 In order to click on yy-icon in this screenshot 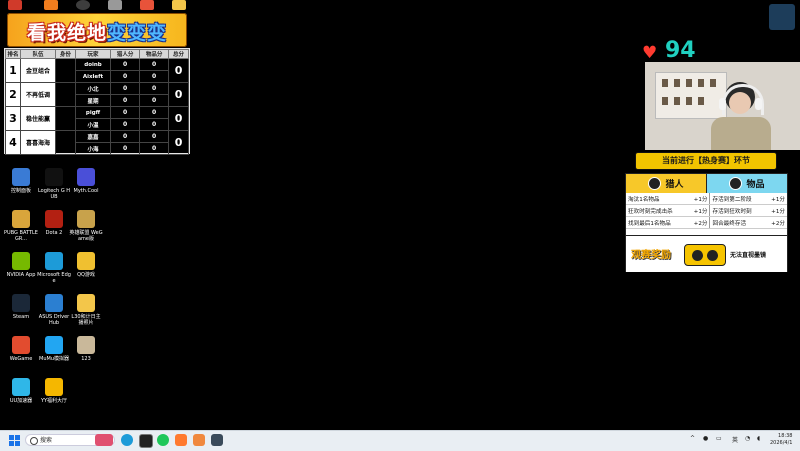, I will do `click(54, 387)`.